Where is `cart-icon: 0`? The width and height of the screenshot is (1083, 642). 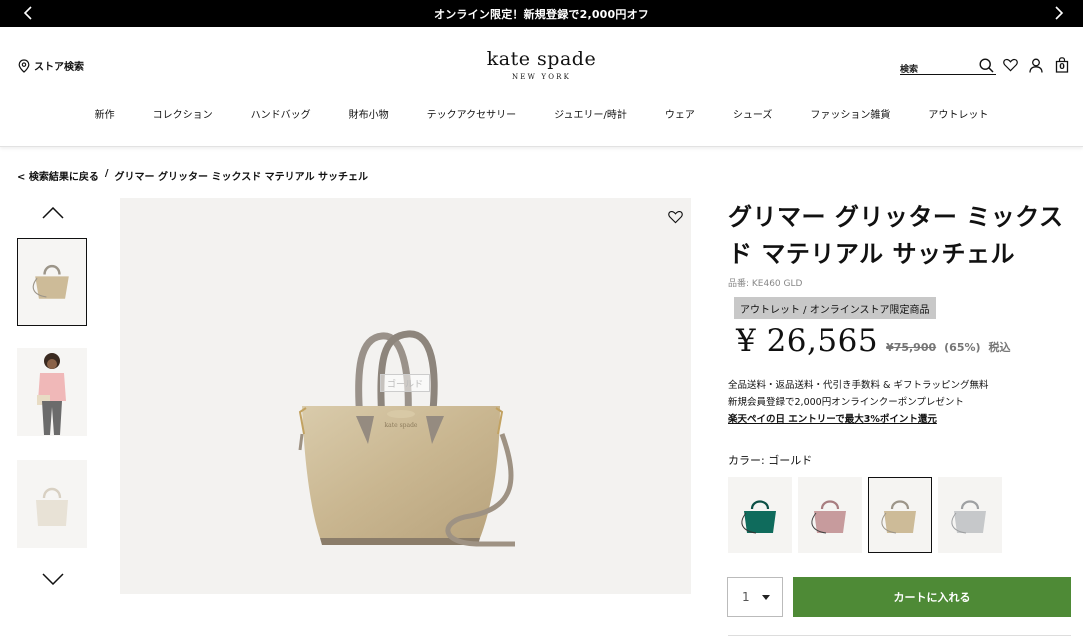
cart-icon: 0 is located at coordinates (1062, 65).